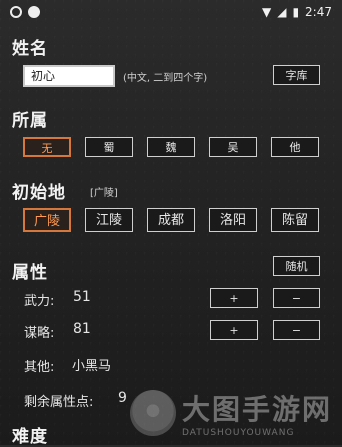  Describe the element at coordinates (30, 437) in the screenshot. I see `difficulty-section-title: 难度` at that location.